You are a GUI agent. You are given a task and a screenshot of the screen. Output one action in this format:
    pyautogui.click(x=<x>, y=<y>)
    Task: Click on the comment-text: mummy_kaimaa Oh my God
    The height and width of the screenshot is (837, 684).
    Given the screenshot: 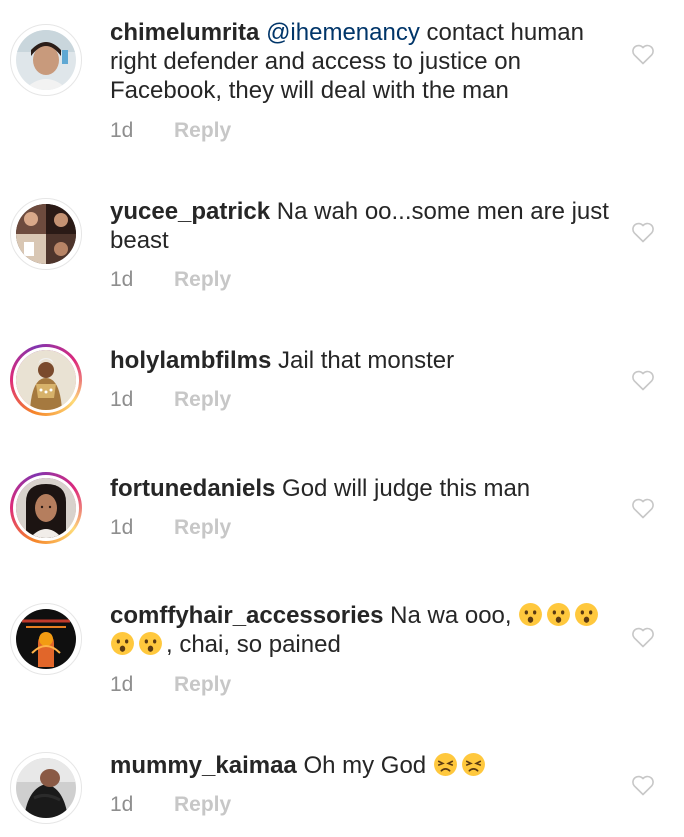 What is the action you would take?
    pyautogui.click(x=362, y=765)
    